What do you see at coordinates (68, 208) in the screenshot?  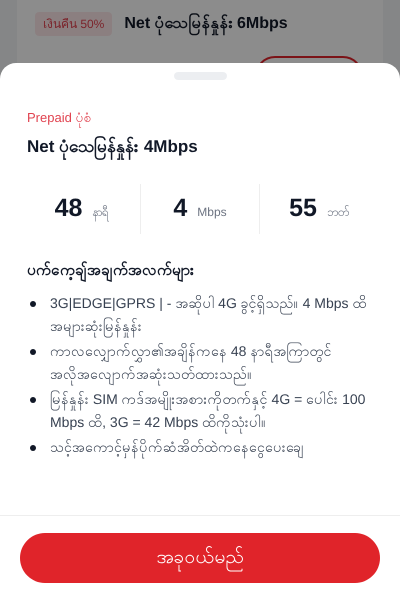 I see `stat-value: 48` at bounding box center [68, 208].